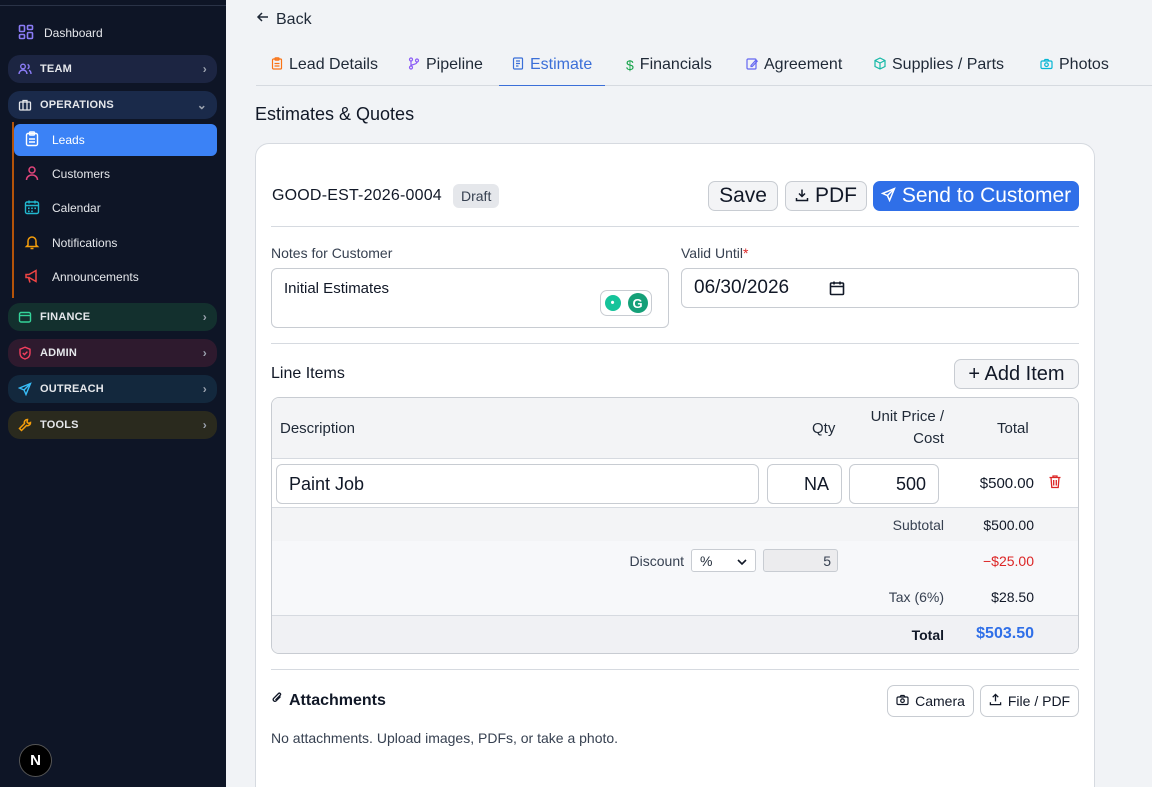  What do you see at coordinates (357, 195) in the screenshot?
I see `estimate-number: GOOD-EST-2026-0004` at bounding box center [357, 195].